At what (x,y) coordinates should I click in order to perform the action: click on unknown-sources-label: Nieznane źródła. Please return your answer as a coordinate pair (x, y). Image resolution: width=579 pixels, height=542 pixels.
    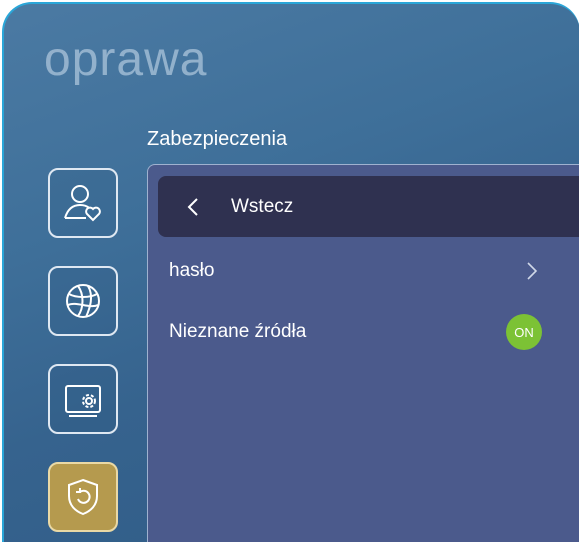
    Looking at the image, I should click on (238, 331).